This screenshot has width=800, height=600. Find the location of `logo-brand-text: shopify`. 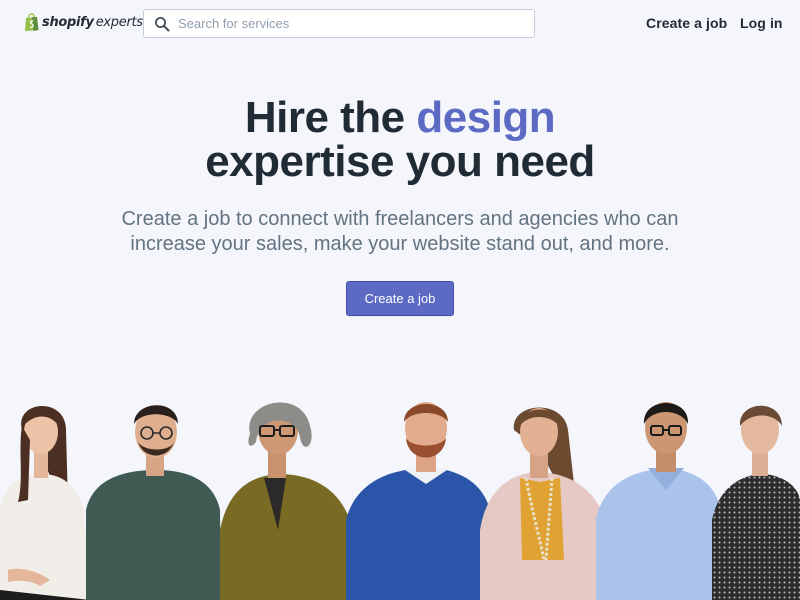

logo-brand-text: shopify is located at coordinates (68, 22).